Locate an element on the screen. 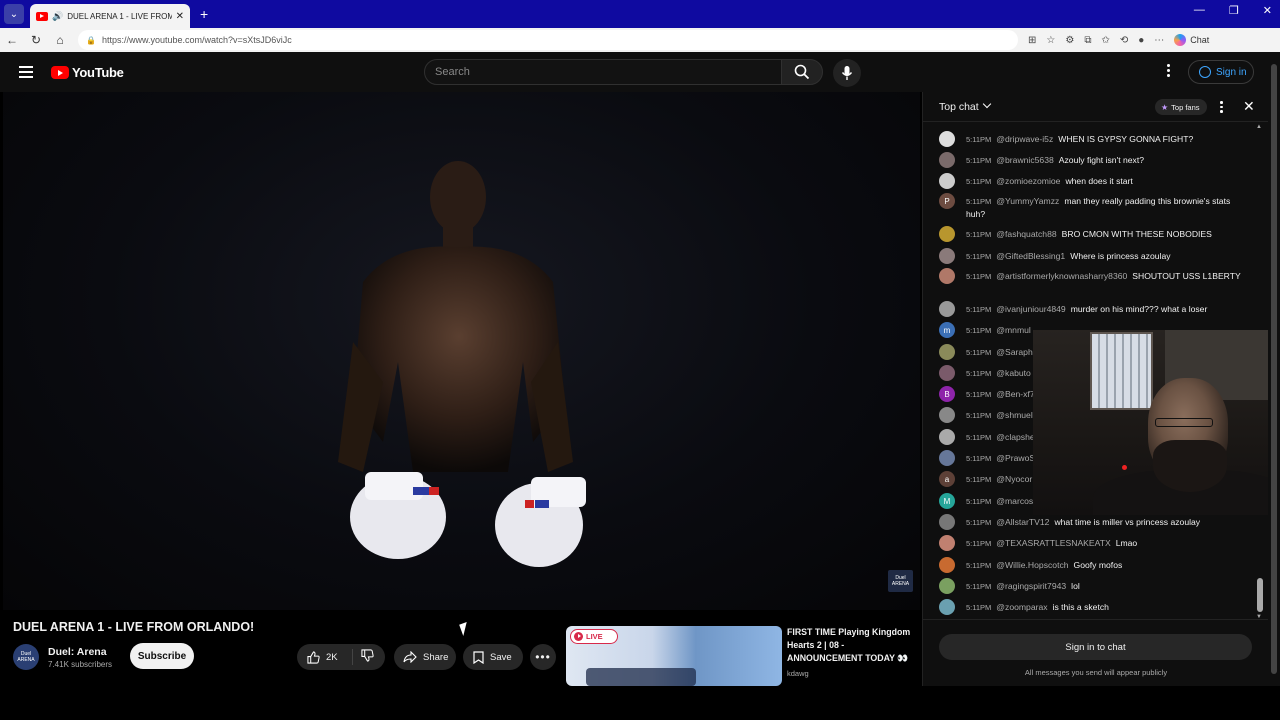  channel-watermark: Duel ARENA is located at coordinates (900, 581).